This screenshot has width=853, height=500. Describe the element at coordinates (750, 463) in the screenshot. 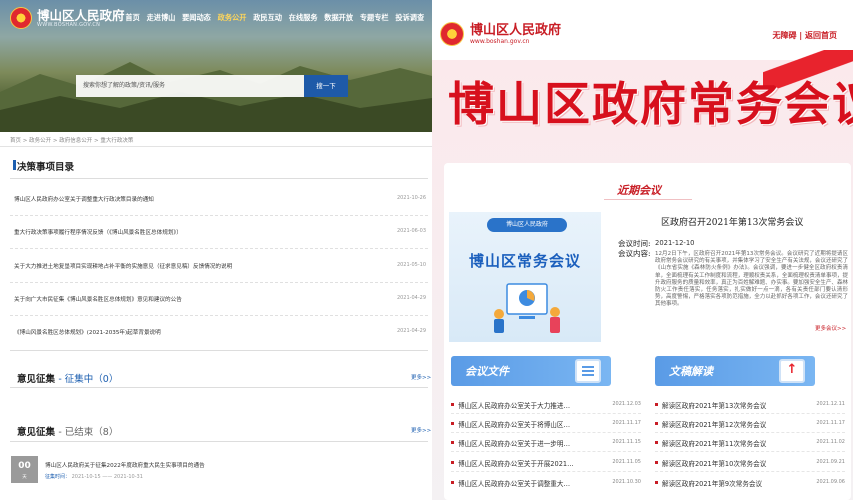

I see `list-item: 解读区政府2021年第10次常务会议 2021.09.21` at that location.